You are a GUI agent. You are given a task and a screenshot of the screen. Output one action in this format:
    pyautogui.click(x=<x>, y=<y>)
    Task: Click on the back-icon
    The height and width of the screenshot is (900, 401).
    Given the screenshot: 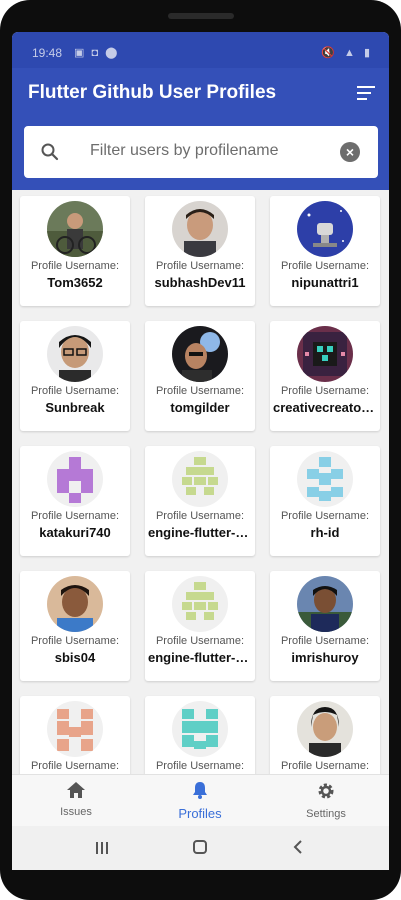 What is the action you would take?
    pyautogui.click(x=298, y=847)
    